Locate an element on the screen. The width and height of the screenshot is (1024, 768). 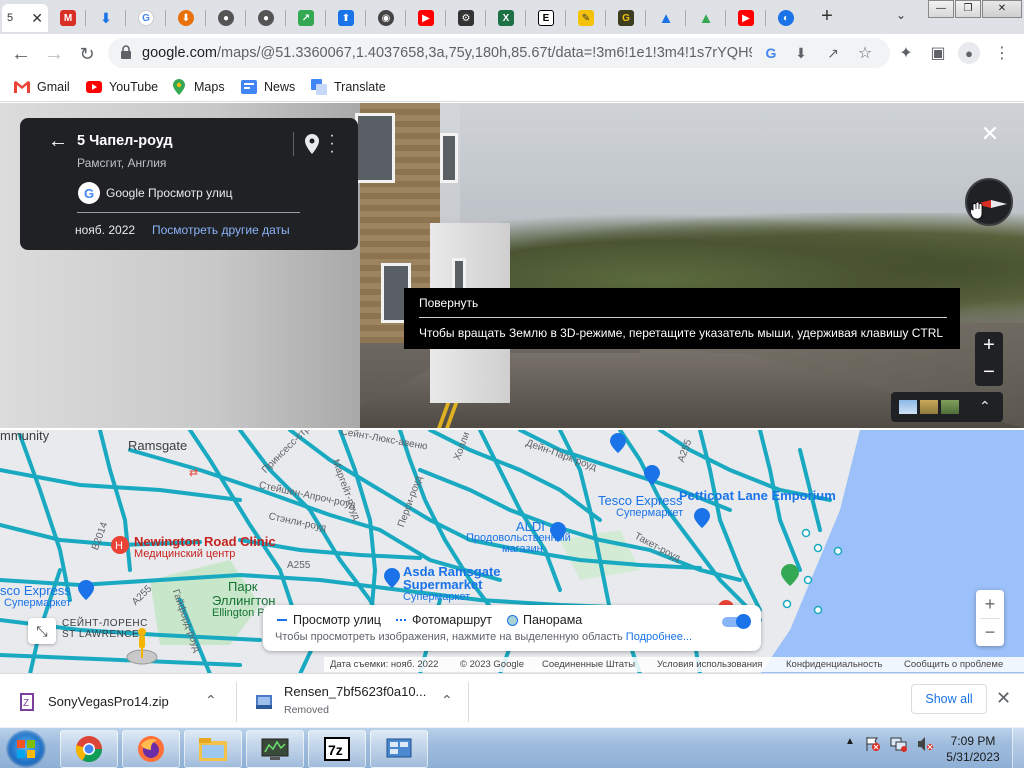
attribution-privacy-link: Конфиденциальность is located at coordinates (834, 664).